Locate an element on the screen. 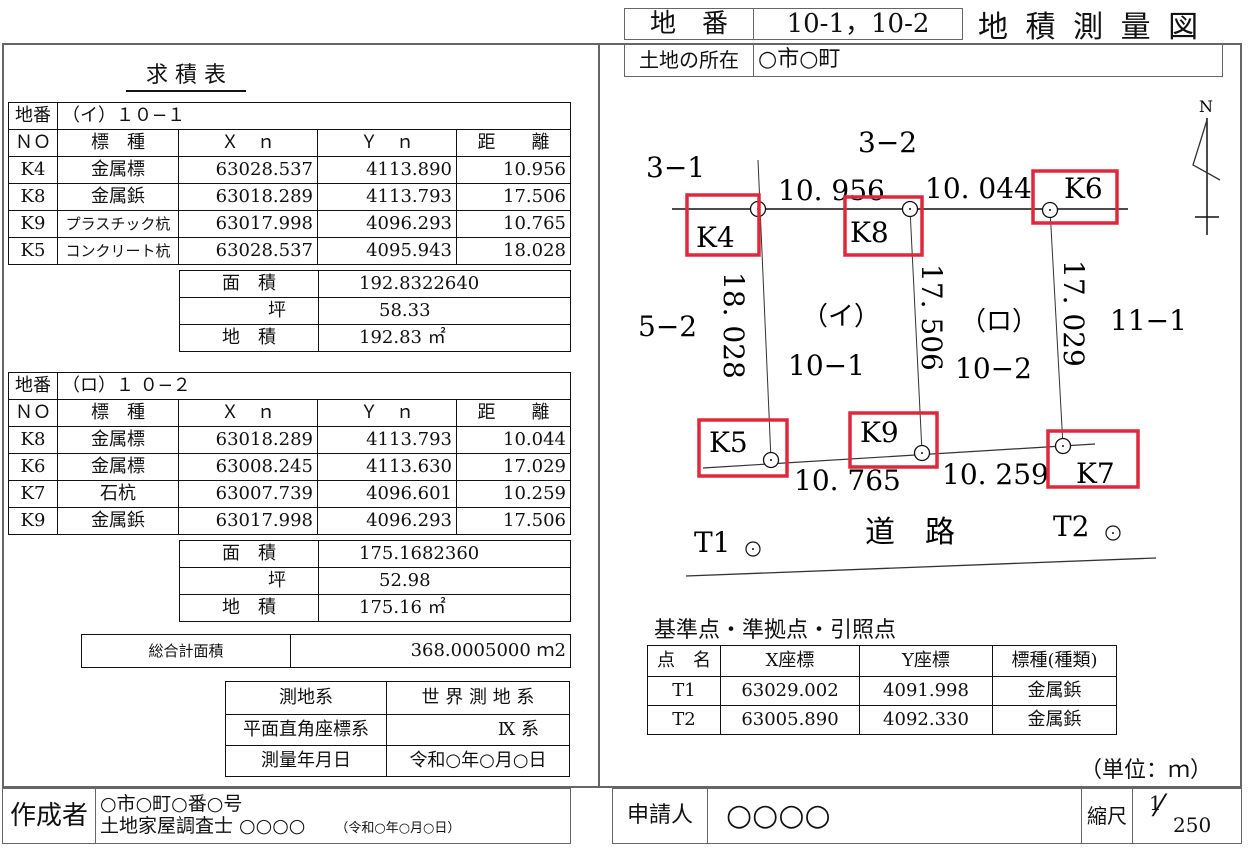 The width and height of the screenshot is (1248, 849). table-row: K5 コンクリート杭 63028.537 4095.943 18.028 is located at coordinates (289, 251).